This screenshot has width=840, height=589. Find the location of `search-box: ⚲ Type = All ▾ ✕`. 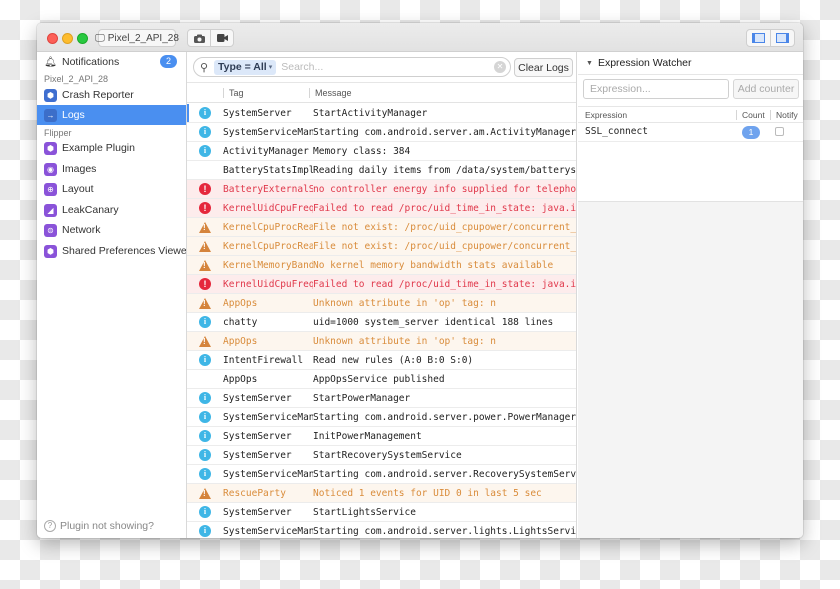

search-box: ⚲ Type = All ▾ ✕ is located at coordinates (352, 67).